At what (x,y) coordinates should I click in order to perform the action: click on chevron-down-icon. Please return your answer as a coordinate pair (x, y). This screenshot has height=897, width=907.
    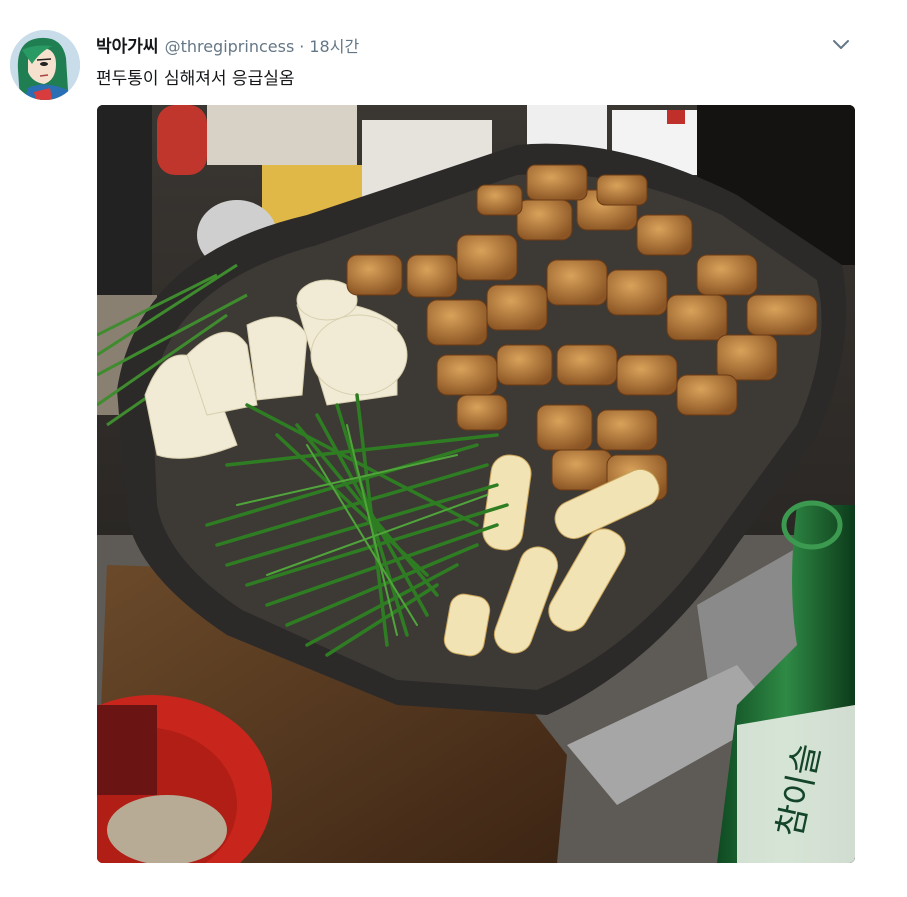
    Looking at the image, I should click on (841, 44).